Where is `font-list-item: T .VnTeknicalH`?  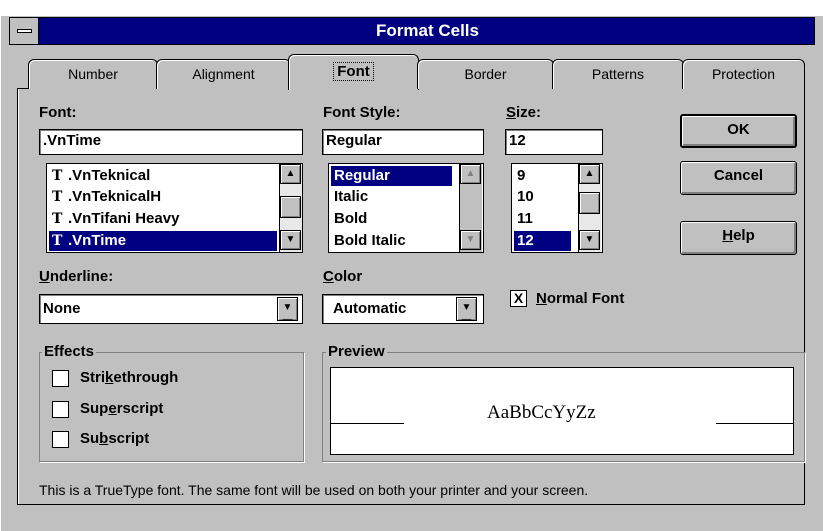 font-list-item: T .VnTeknicalH is located at coordinates (163, 197).